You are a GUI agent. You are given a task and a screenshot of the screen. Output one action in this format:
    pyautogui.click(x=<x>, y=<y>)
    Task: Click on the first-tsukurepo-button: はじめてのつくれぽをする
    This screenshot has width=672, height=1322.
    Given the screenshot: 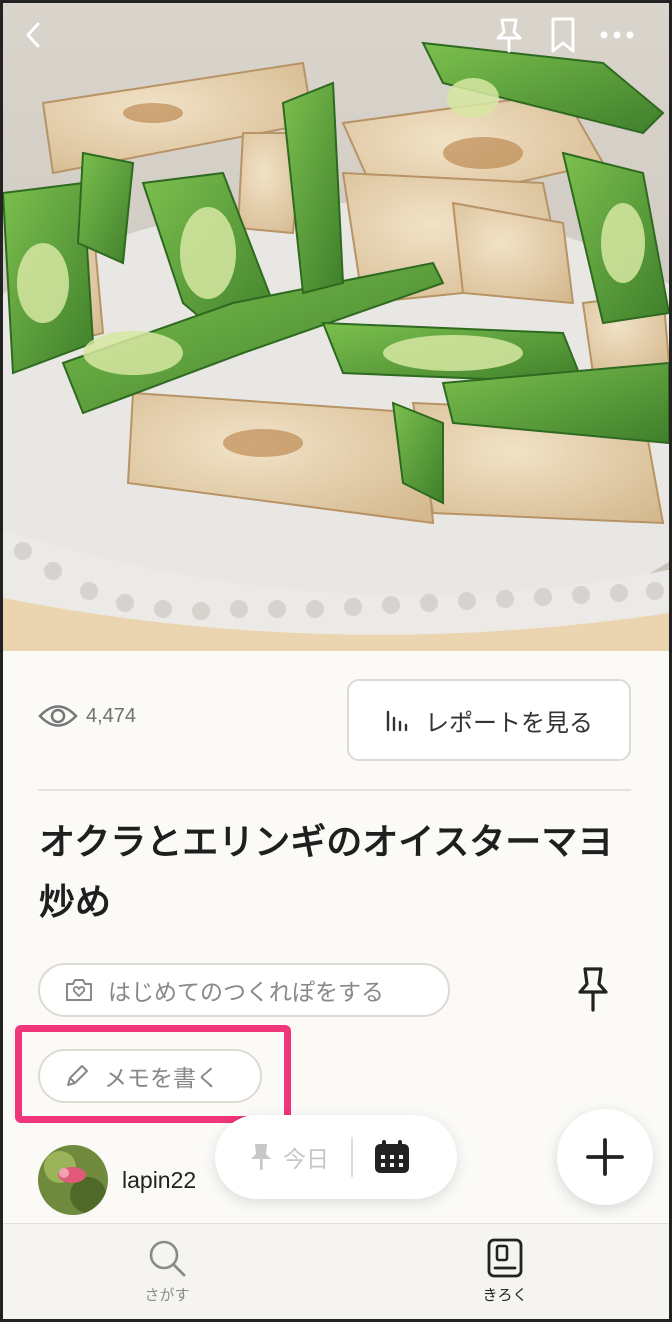 What is the action you would take?
    pyautogui.click(x=244, y=990)
    